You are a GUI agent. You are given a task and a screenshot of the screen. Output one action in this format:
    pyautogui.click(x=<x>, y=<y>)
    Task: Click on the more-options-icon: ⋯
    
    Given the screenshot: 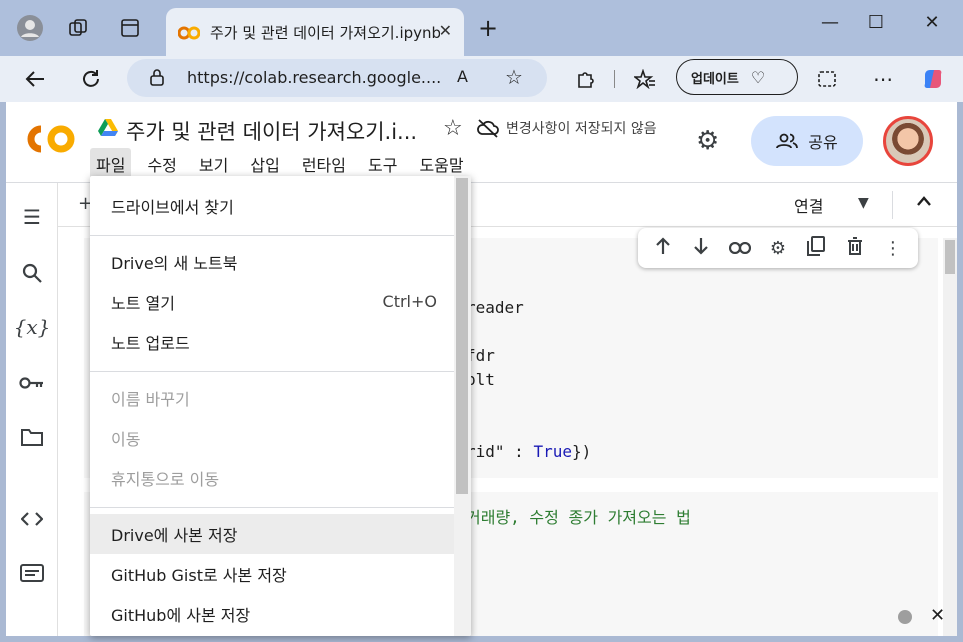 What is the action you would take?
    pyautogui.click(x=883, y=79)
    